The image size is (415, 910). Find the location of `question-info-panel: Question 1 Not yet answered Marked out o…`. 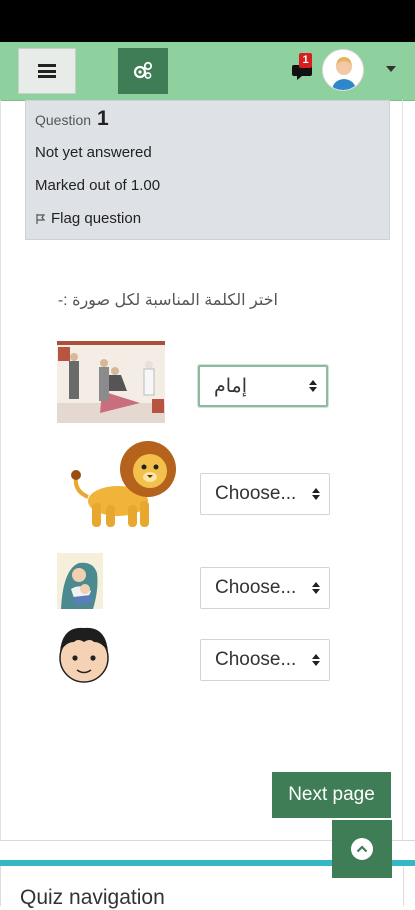

question-info-panel: Question 1 Not yet answered Marked out o… is located at coordinates (207, 170).